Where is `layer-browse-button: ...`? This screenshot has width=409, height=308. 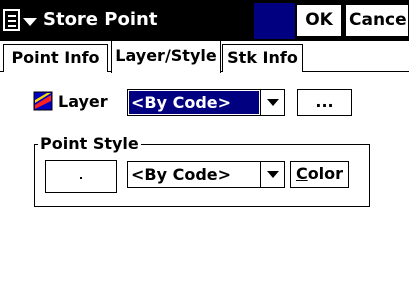 layer-browse-button: ... is located at coordinates (324, 102).